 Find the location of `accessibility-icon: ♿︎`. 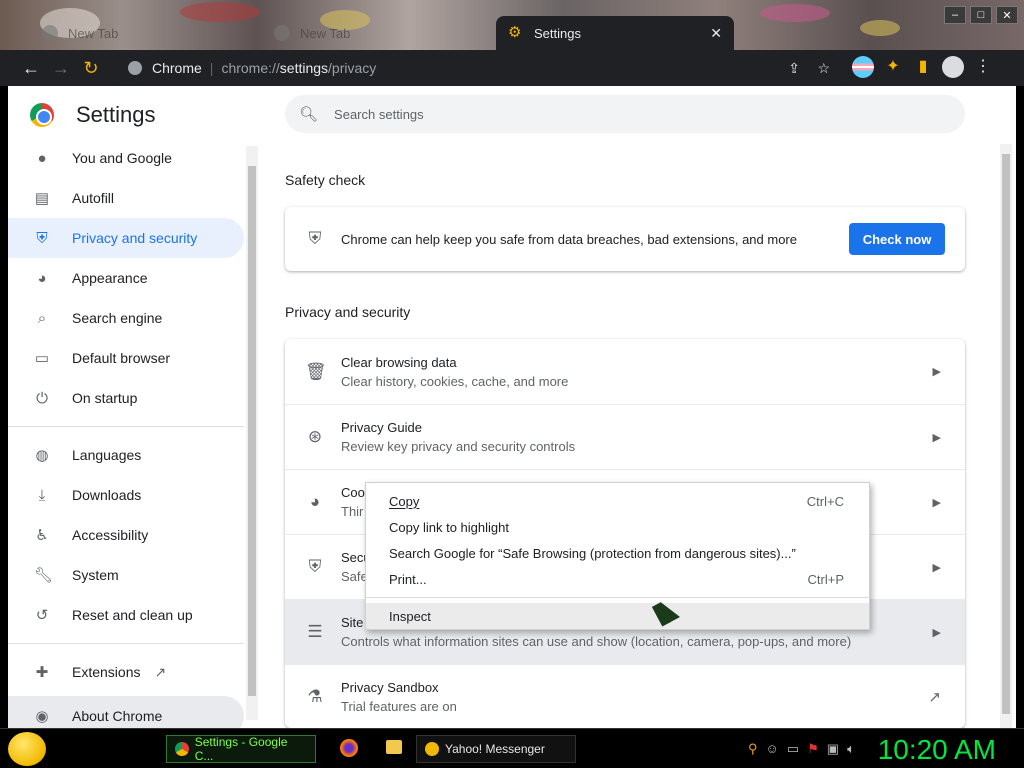

accessibility-icon: ♿︎ is located at coordinates (42, 535).